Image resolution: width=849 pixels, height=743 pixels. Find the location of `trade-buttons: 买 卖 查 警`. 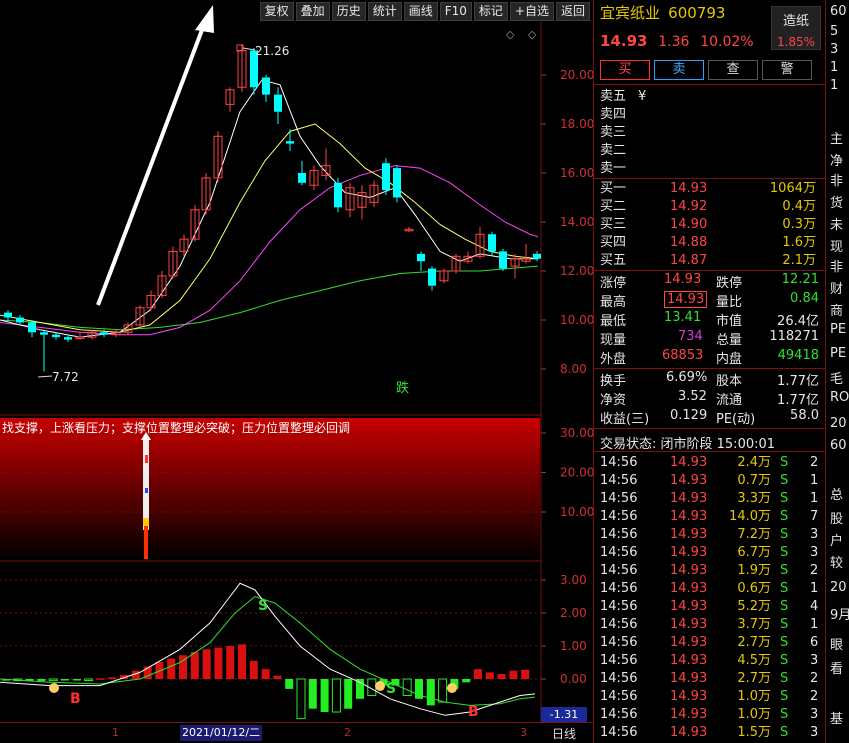

trade-buttons: 买 卖 查 警 is located at coordinates (708, 70).